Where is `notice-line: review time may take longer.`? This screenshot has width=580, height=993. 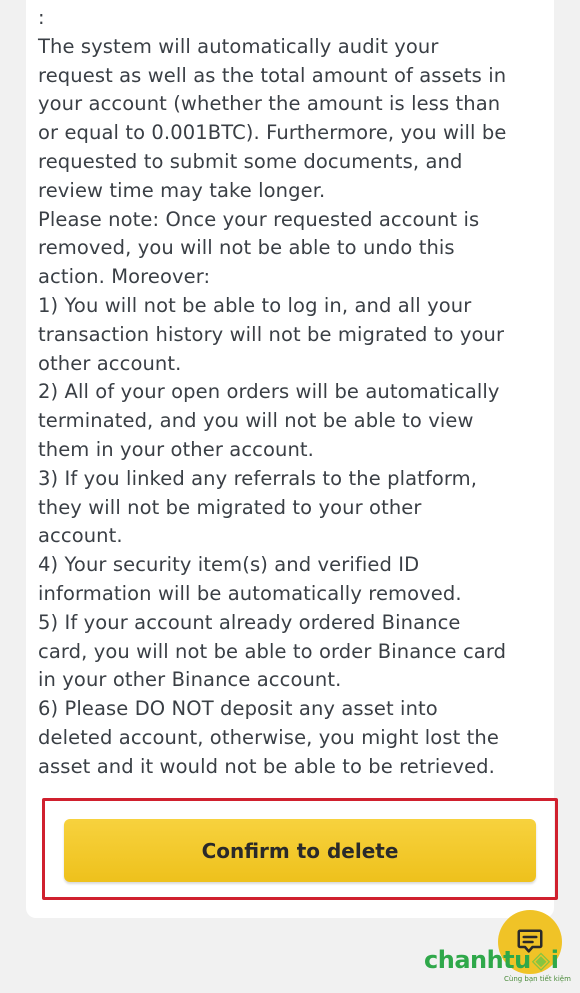
notice-line: review time may take longer. is located at coordinates (182, 190).